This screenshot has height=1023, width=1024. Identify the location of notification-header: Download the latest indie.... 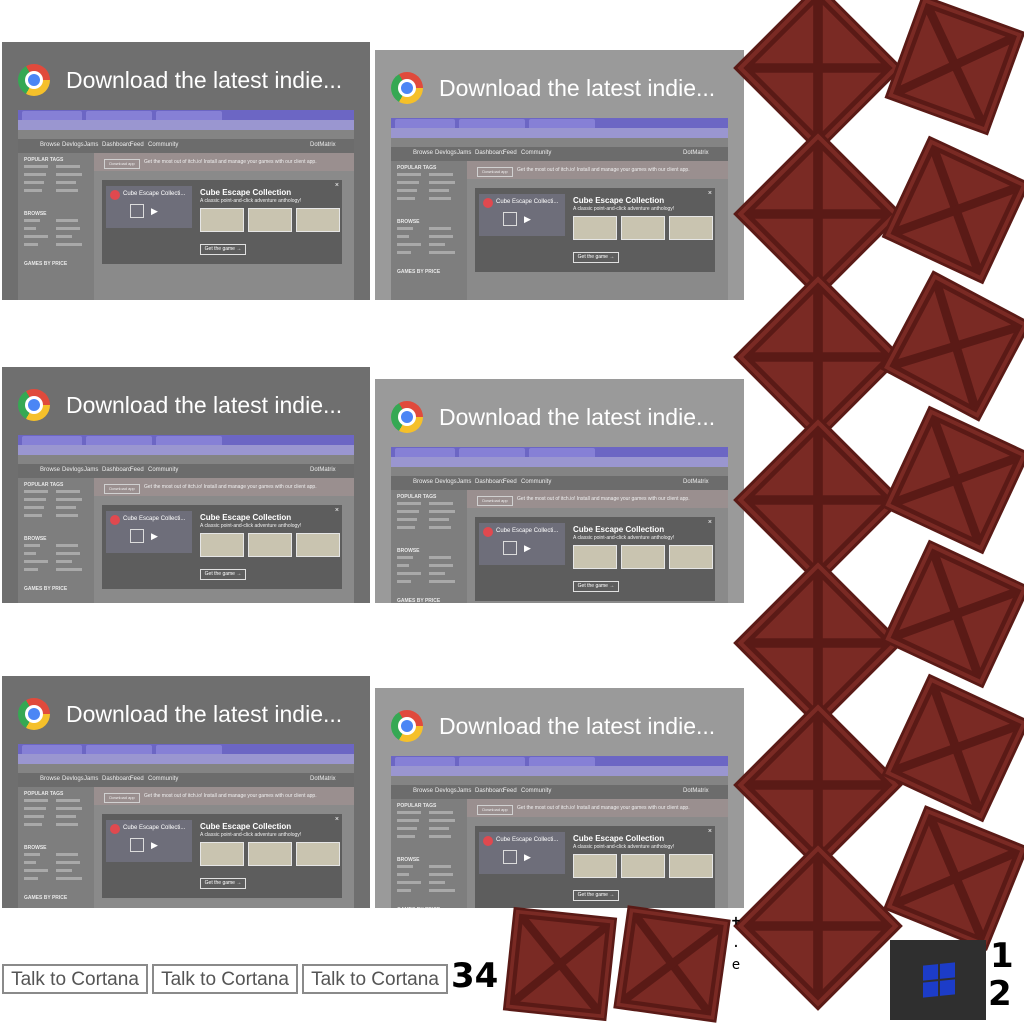
(186, 76).